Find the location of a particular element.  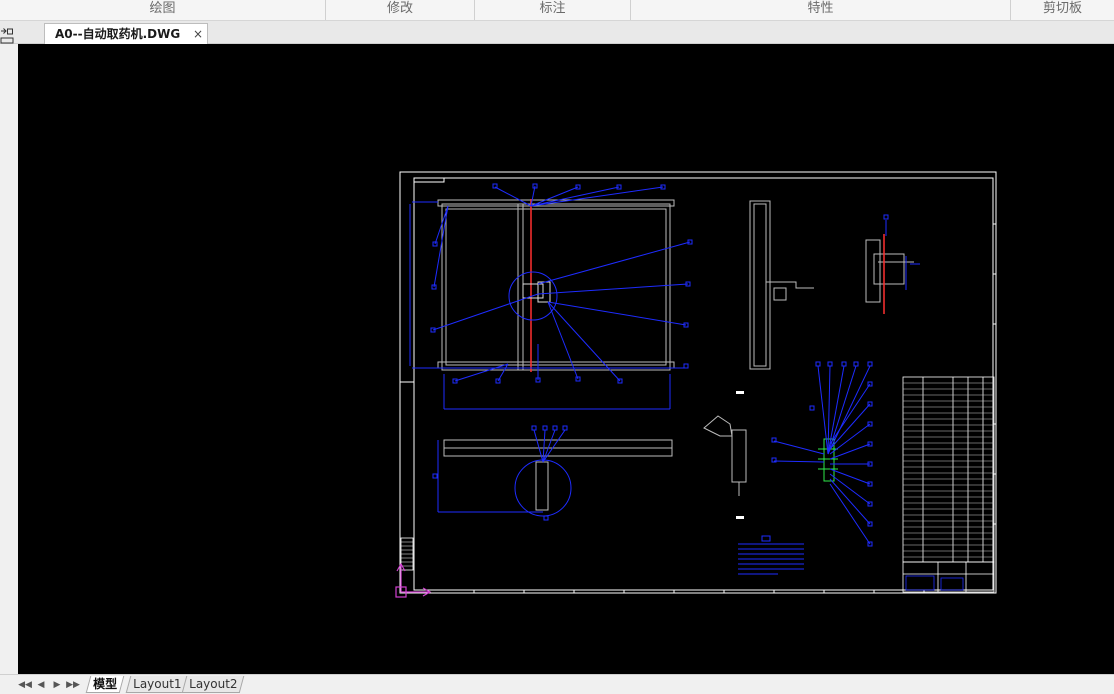

title-block is located at coordinates (948, 577).